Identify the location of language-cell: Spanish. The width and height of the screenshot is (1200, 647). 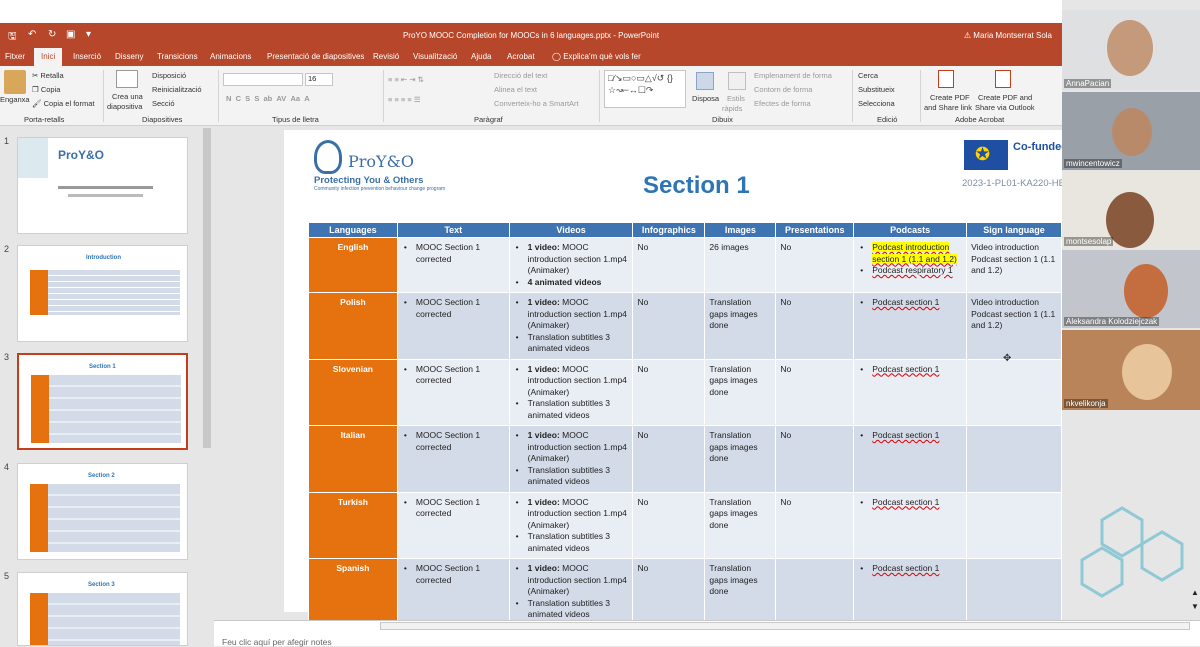
(353, 592).